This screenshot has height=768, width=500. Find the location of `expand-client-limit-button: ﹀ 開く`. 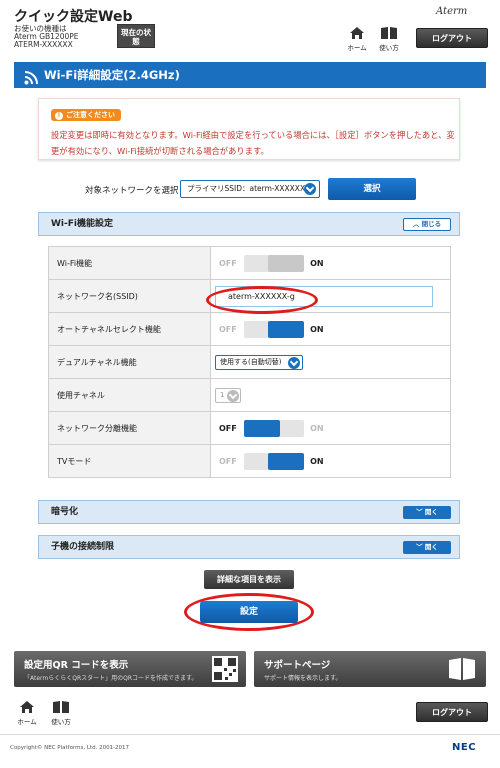

expand-client-limit-button: ﹀ 開く is located at coordinates (427, 547).